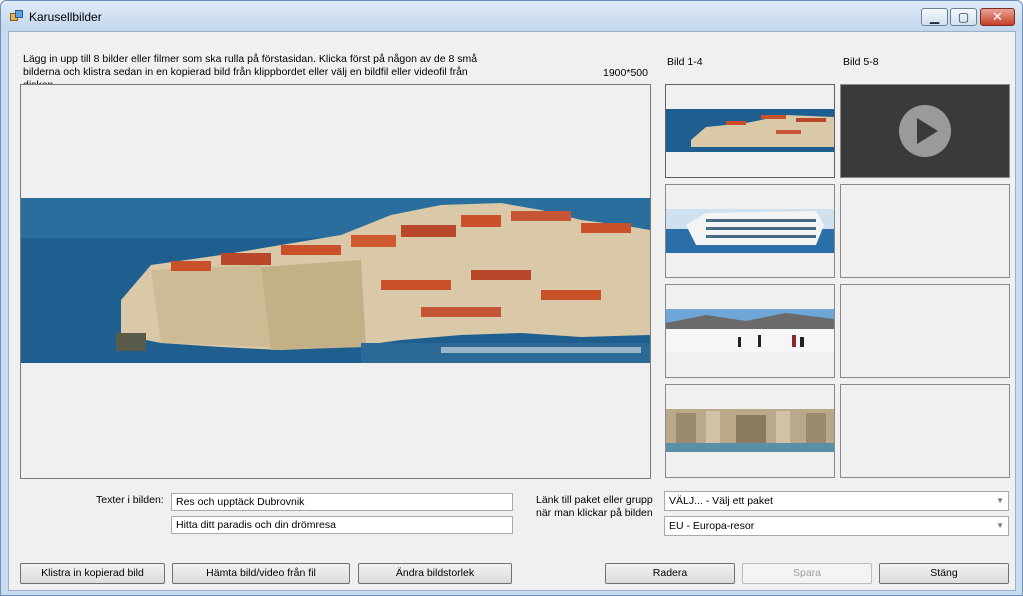  What do you see at coordinates (342, 502) in the screenshot?
I see `text-line-1-input: Res och upptäck Dubrovnik` at bounding box center [342, 502].